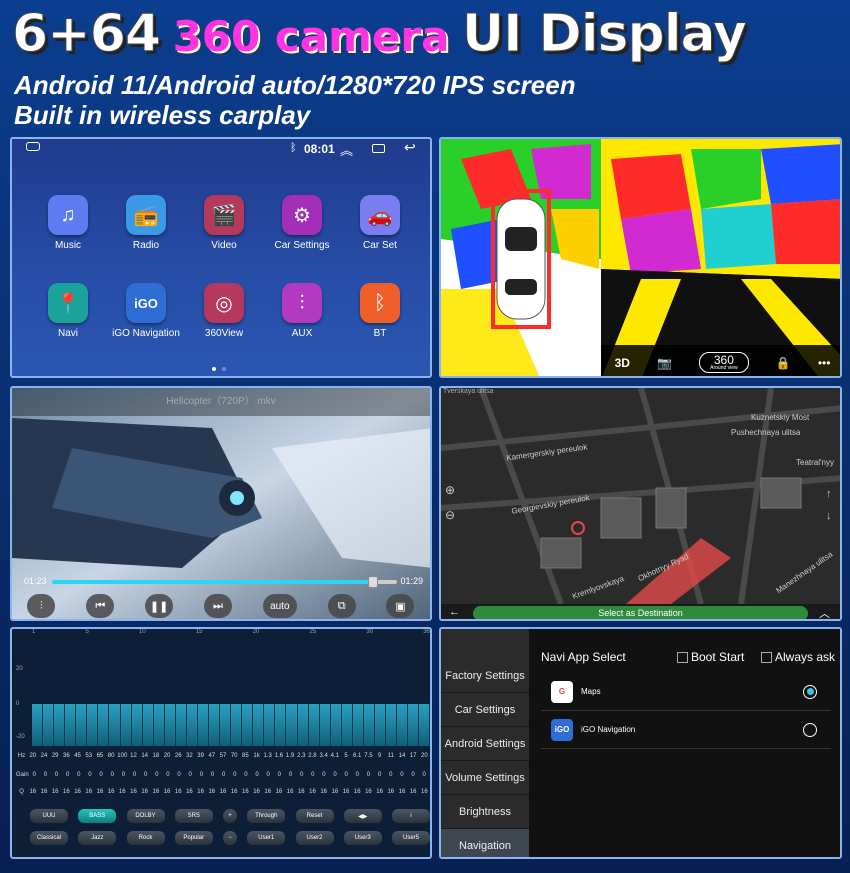 The image size is (850, 873). Describe the element at coordinates (266, 838) in the screenshot. I see `eq-button: User1` at that location.